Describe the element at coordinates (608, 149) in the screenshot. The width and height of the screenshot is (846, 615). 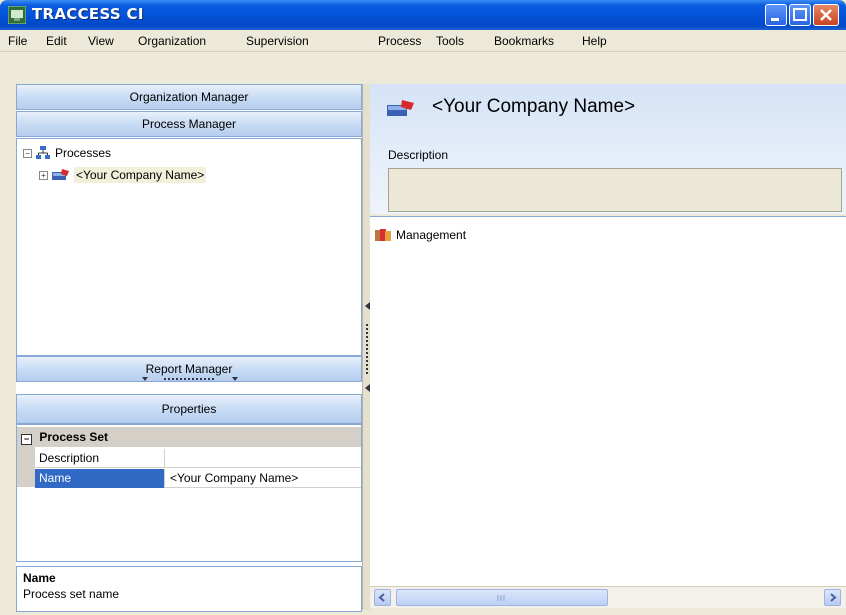
I see `detail-header: <Your Company Name> Description` at that location.